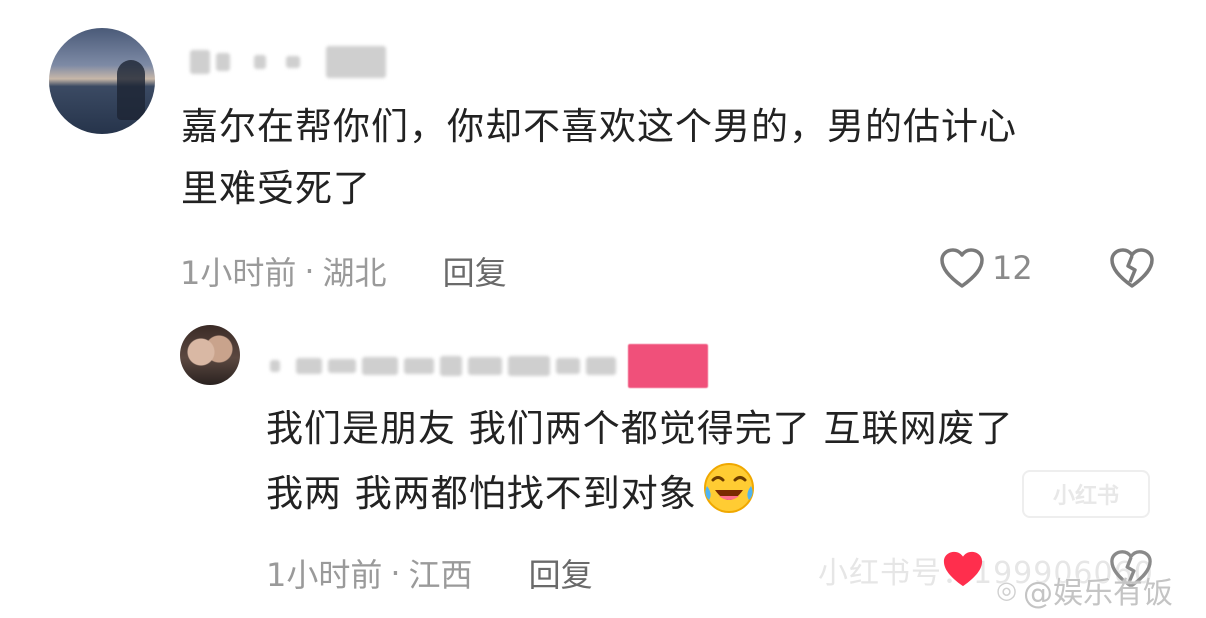  What do you see at coordinates (1012, 268) in the screenshot?
I see `like-count: 12` at bounding box center [1012, 268].